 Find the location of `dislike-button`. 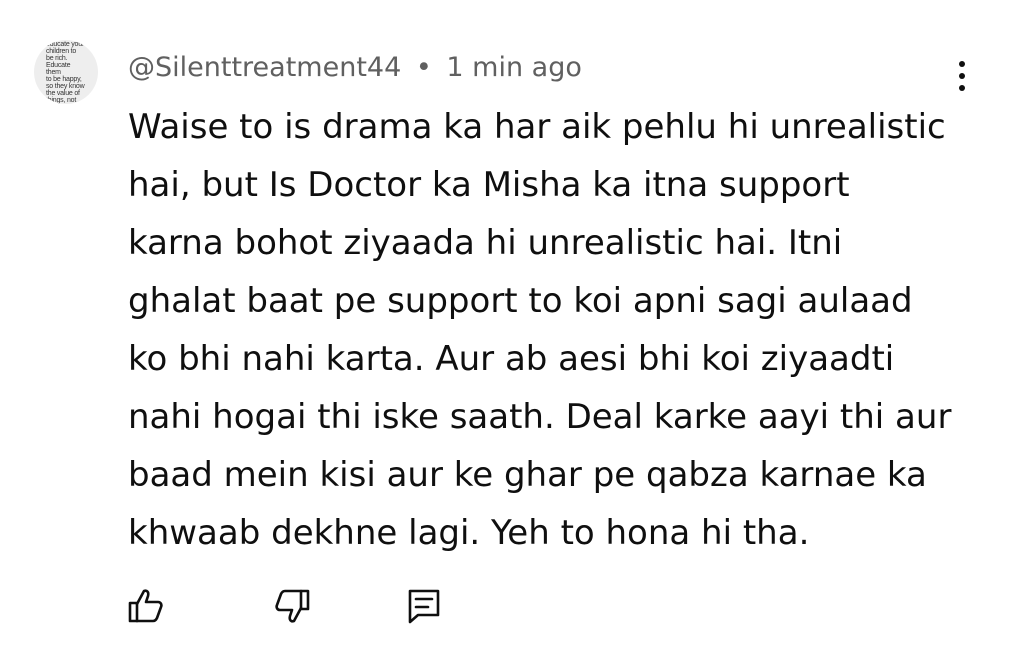

dislike-button is located at coordinates (292, 606).